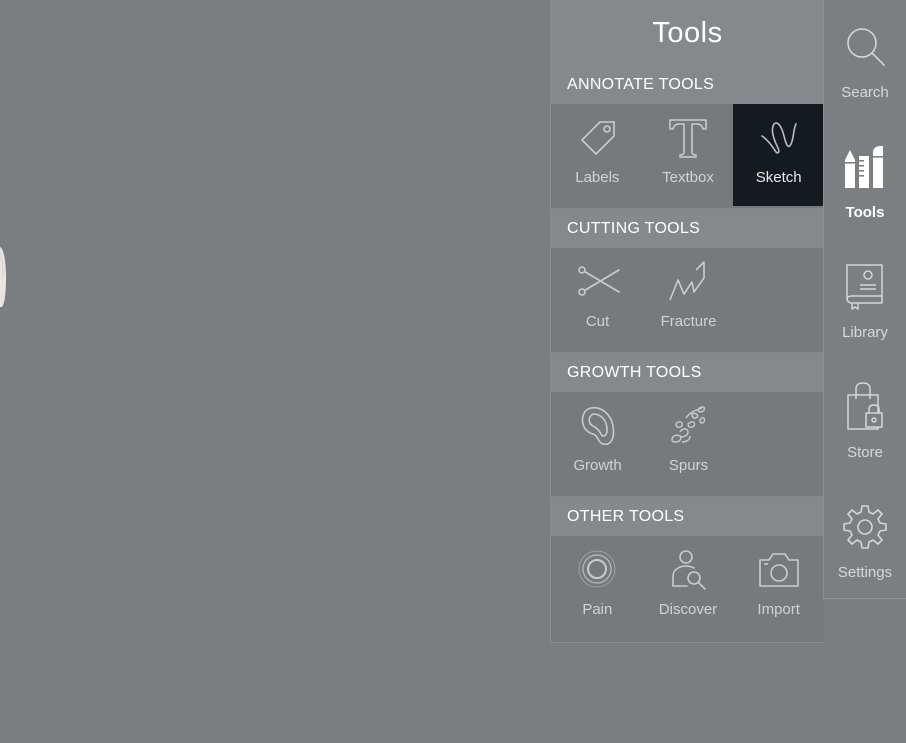  What do you see at coordinates (597, 569) in the screenshot?
I see `pain-rings-icon` at bounding box center [597, 569].